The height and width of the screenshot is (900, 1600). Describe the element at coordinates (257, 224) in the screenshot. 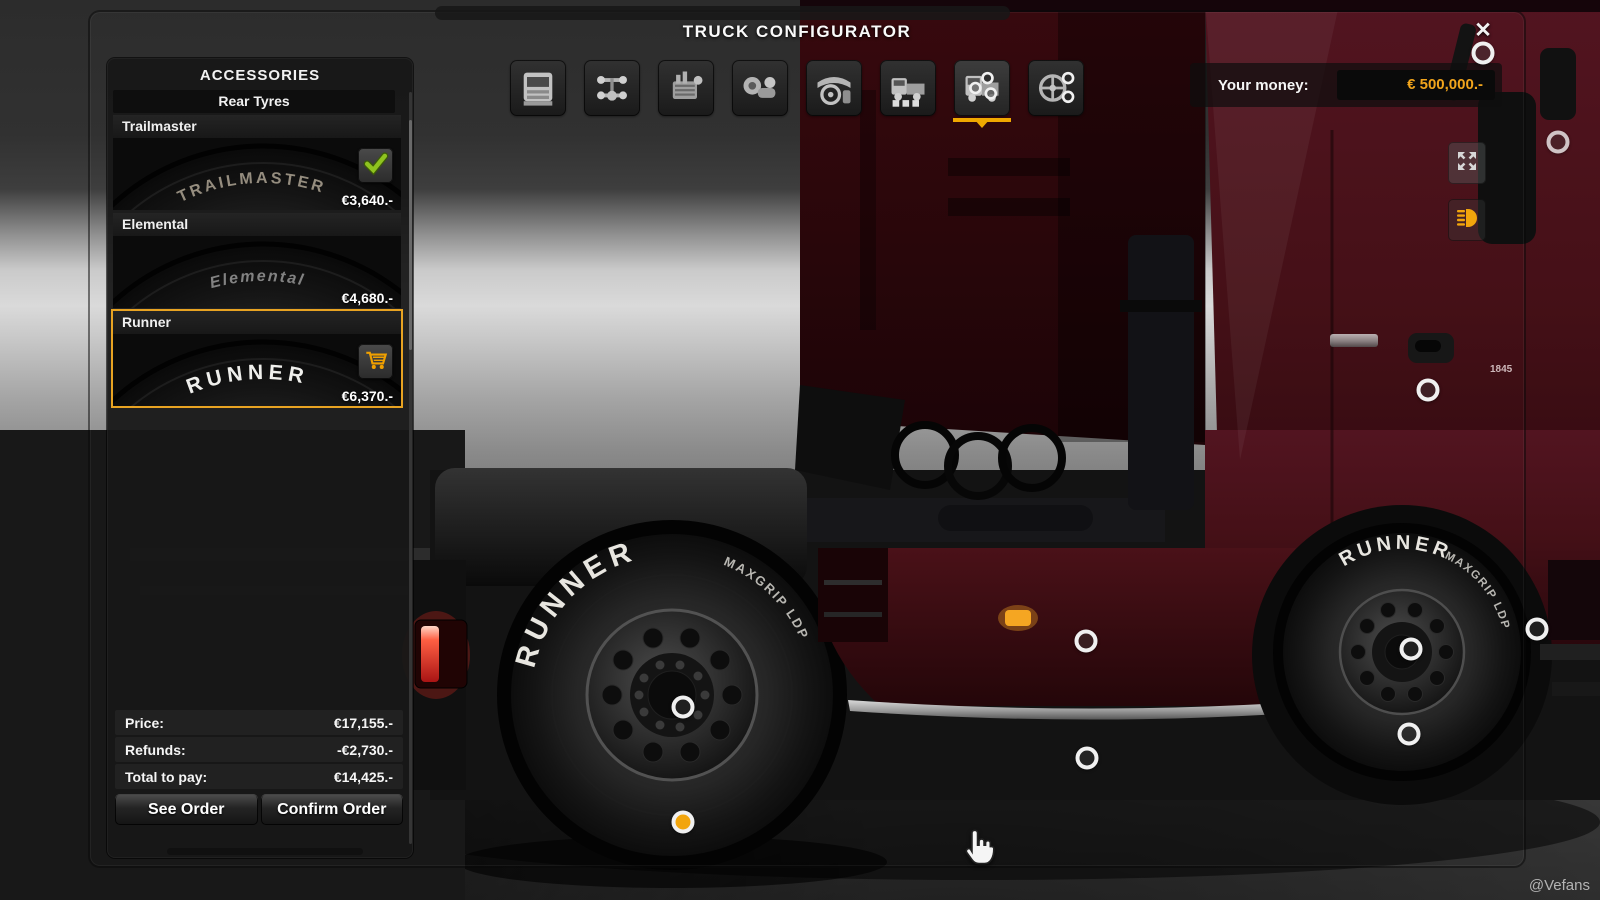

I see `item-name: Elemental` at that location.